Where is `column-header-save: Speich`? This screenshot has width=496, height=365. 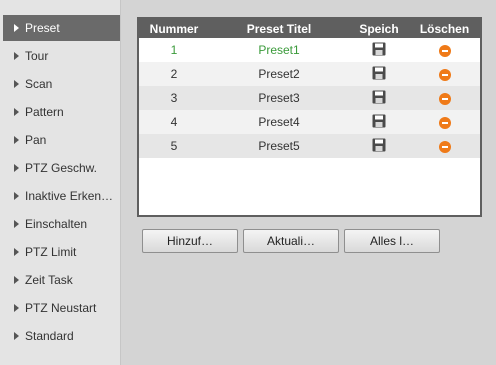
column-header-save: Speich is located at coordinates (379, 28).